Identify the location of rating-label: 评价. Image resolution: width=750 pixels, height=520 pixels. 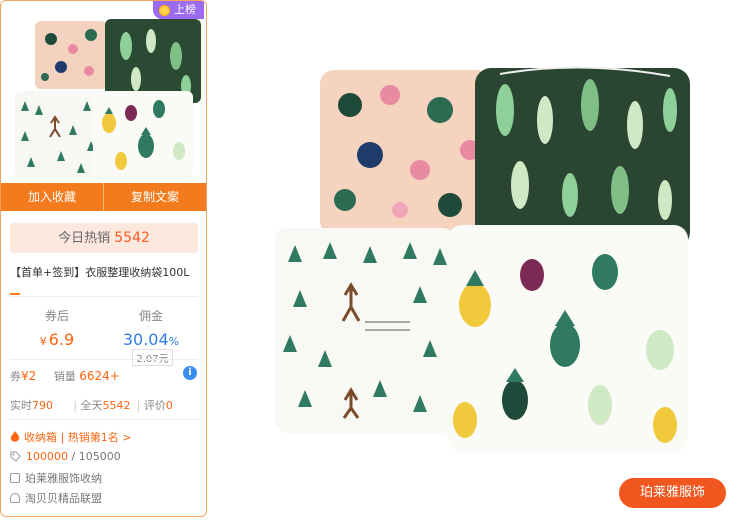
(154, 405).